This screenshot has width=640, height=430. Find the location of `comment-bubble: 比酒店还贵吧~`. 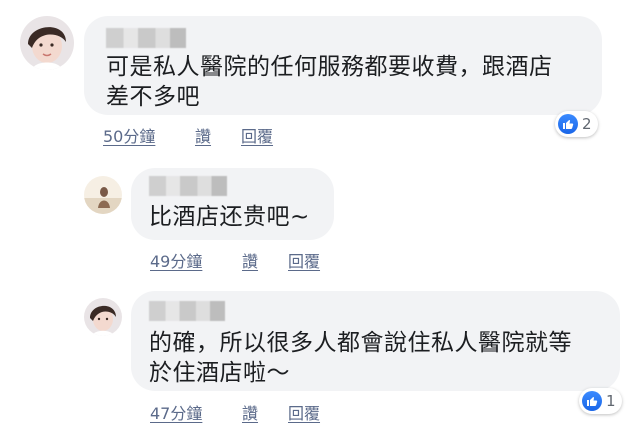

comment-bubble: 比酒店还贵吧~ is located at coordinates (232, 204).